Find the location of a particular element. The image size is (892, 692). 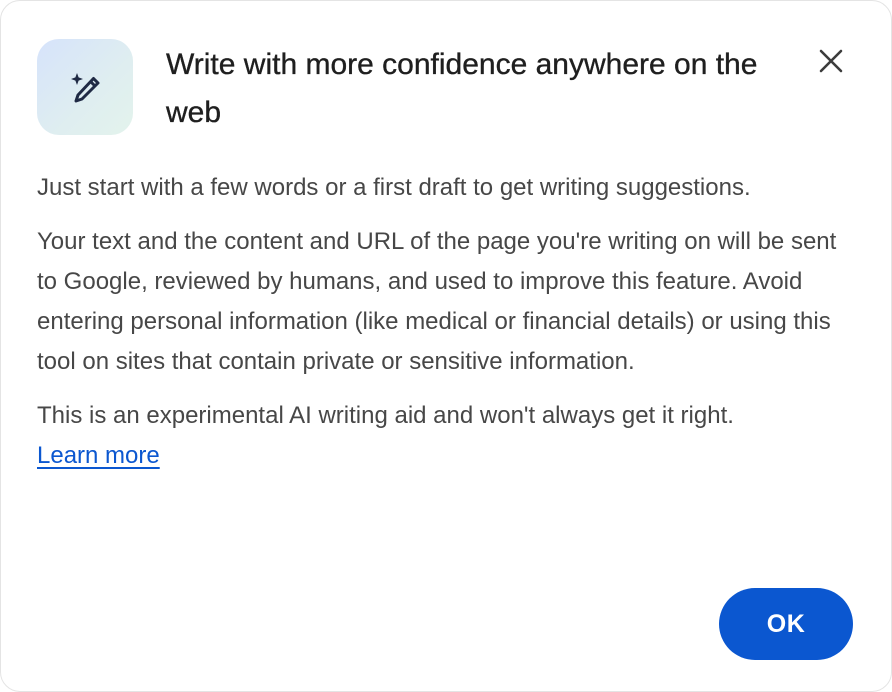

sparkle-pen-icon is located at coordinates (85, 87).